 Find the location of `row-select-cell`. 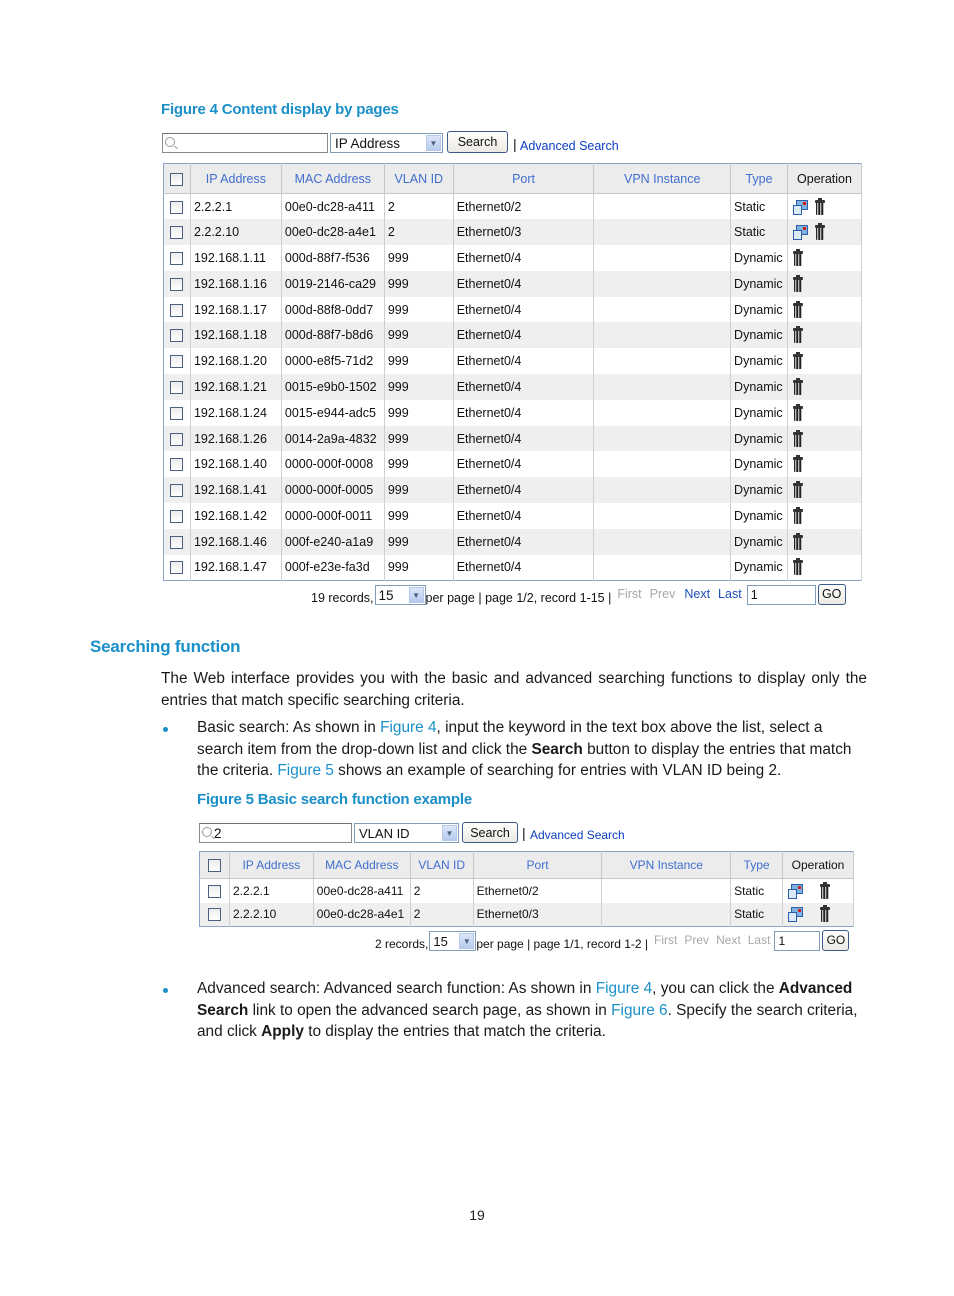

row-select-cell is located at coordinates (177, 541).